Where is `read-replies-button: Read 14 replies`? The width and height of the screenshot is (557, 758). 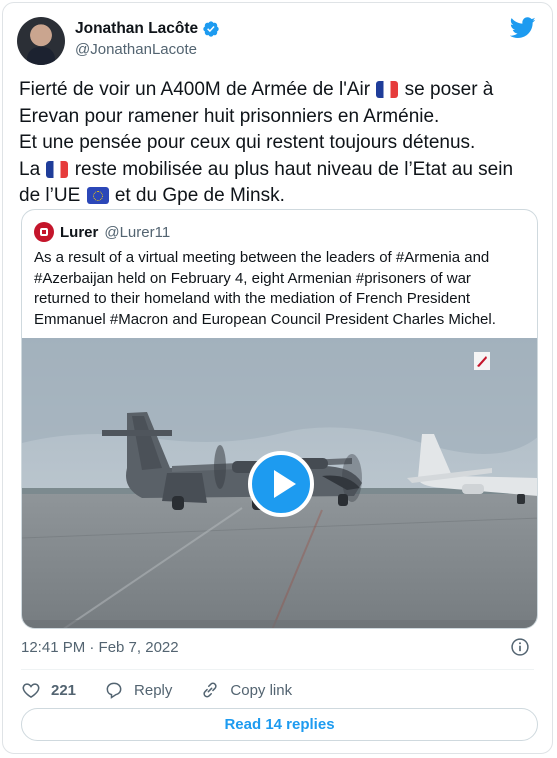 read-replies-button: Read 14 replies is located at coordinates (279, 724).